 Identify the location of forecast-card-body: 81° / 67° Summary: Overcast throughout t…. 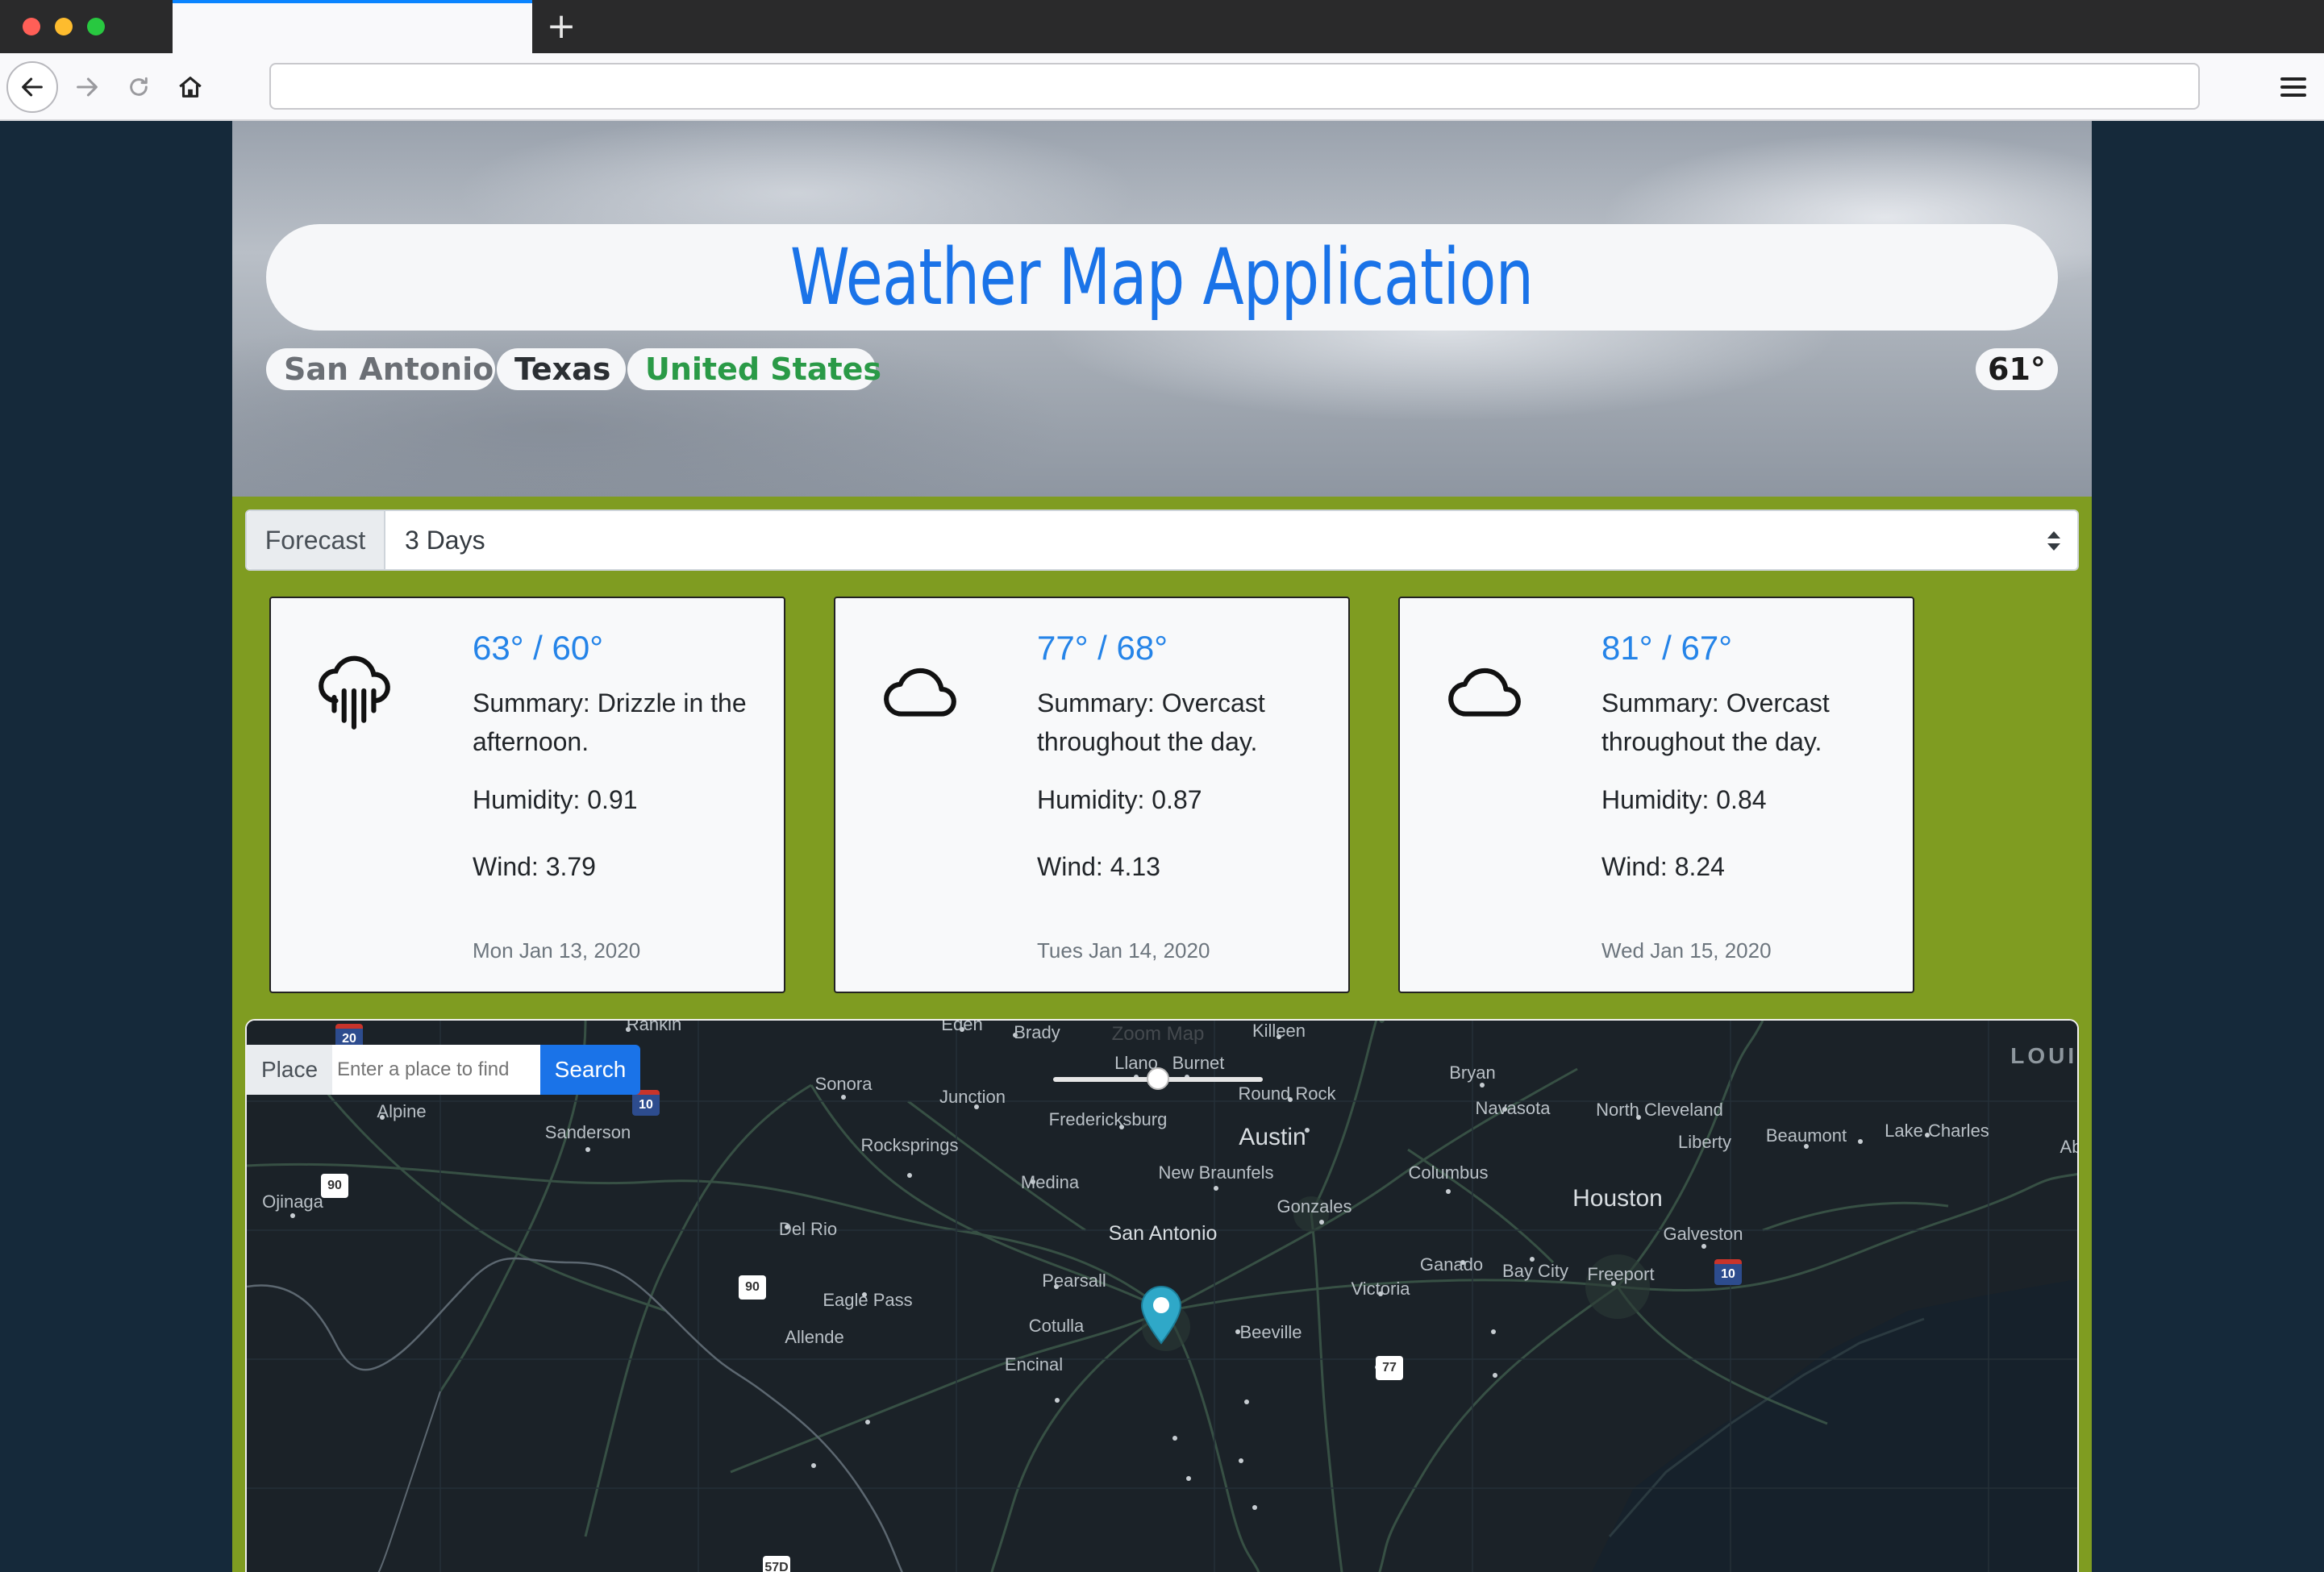
(1747, 774).